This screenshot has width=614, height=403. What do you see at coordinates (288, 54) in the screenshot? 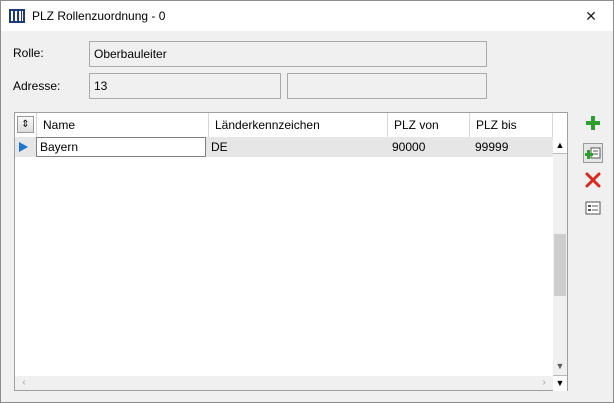
I see `rolle-field: Oberbauleiter` at bounding box center [288, 54].